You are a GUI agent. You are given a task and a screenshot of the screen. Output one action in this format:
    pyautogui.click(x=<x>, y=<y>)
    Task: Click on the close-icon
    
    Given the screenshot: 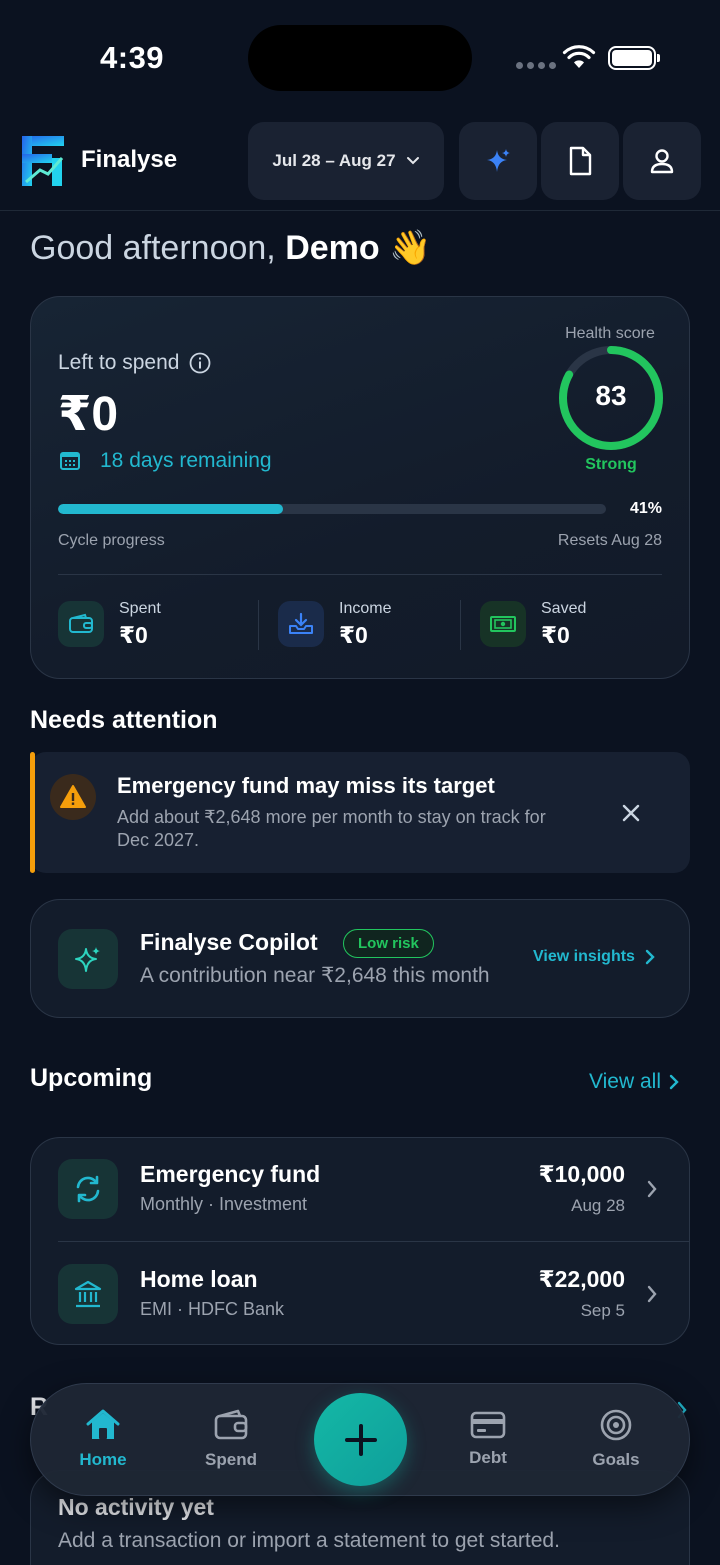 What is the action you would take?
    pyautogui.click(x=631, y=813)
    